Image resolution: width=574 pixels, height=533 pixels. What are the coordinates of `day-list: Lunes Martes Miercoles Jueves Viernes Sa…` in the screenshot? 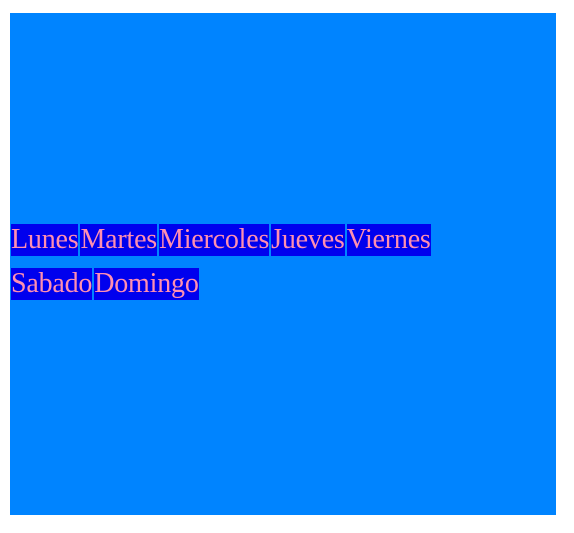 It's located at (261, 262).